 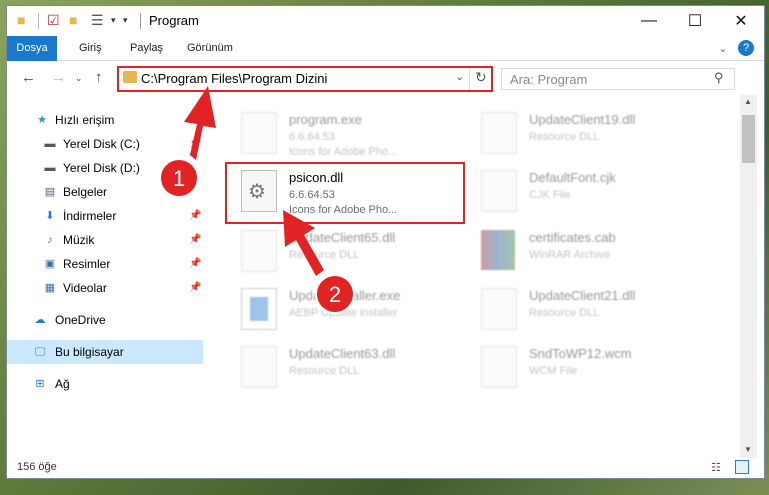 I want to click on file-name: program.exe, so click(x=325, y=119).